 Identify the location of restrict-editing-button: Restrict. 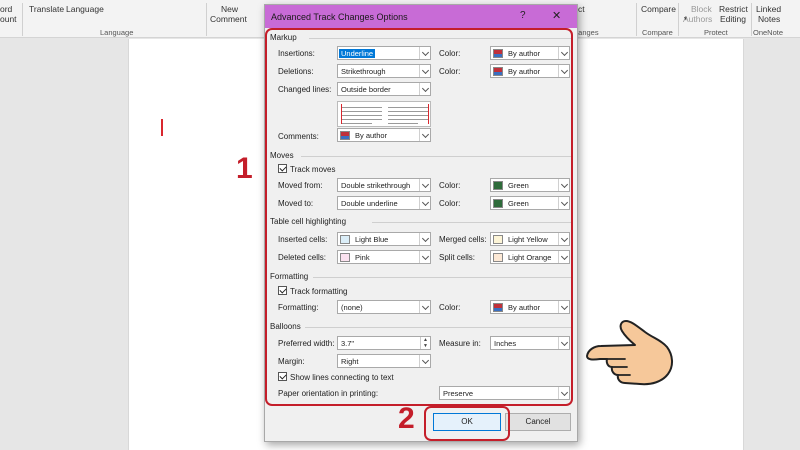
(733, 9).